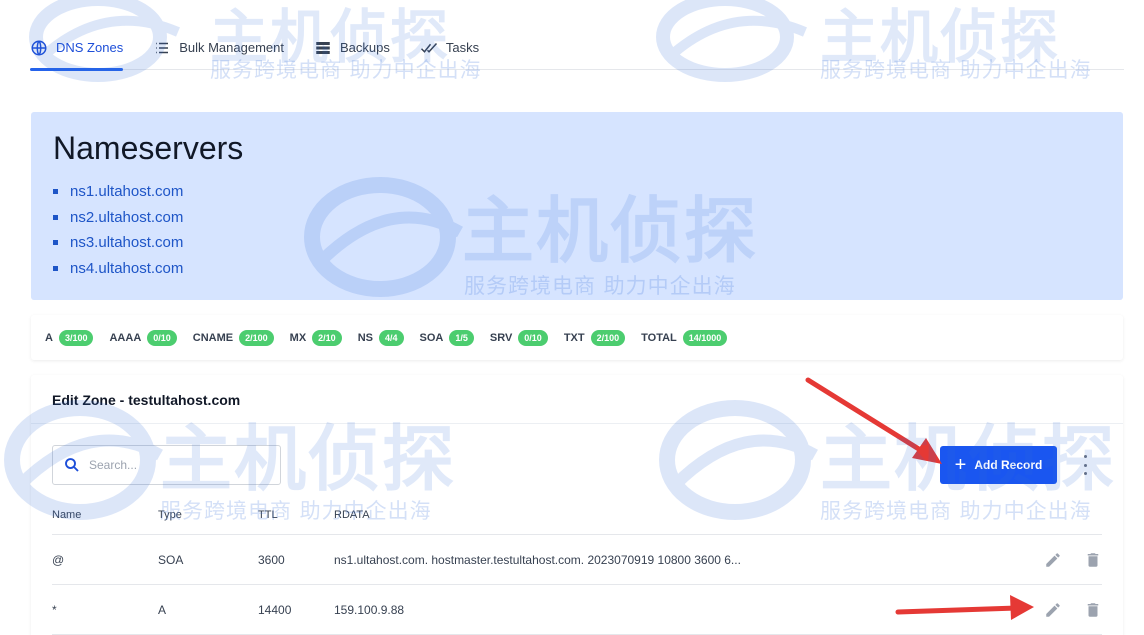 The image size is (1144, 635). I want to click on count-aaaa: AAAA 0/10, so click(143, 337).